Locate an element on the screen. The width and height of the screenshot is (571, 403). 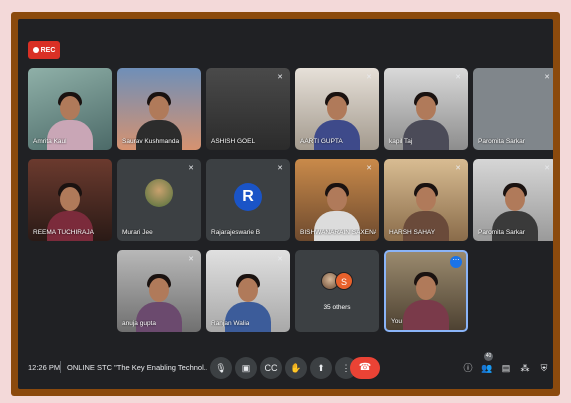
participant-name: You is located at coordinates (396, 321).